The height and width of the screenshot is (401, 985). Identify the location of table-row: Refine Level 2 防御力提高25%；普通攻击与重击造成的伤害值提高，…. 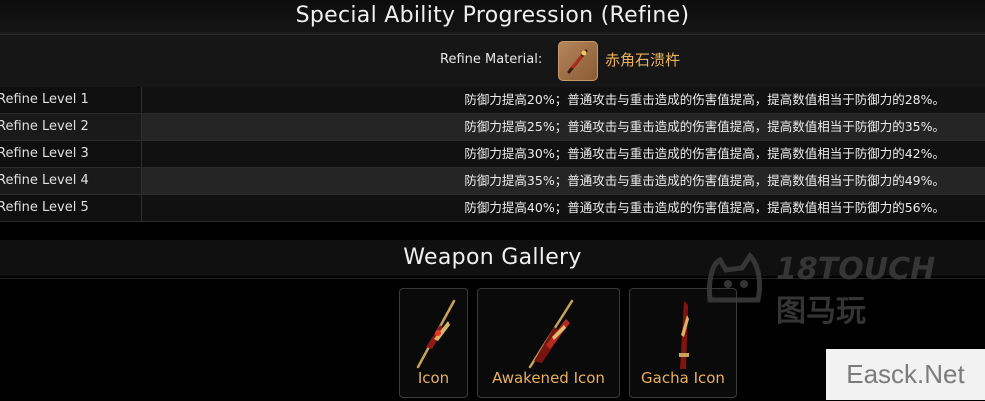
(492, 127).